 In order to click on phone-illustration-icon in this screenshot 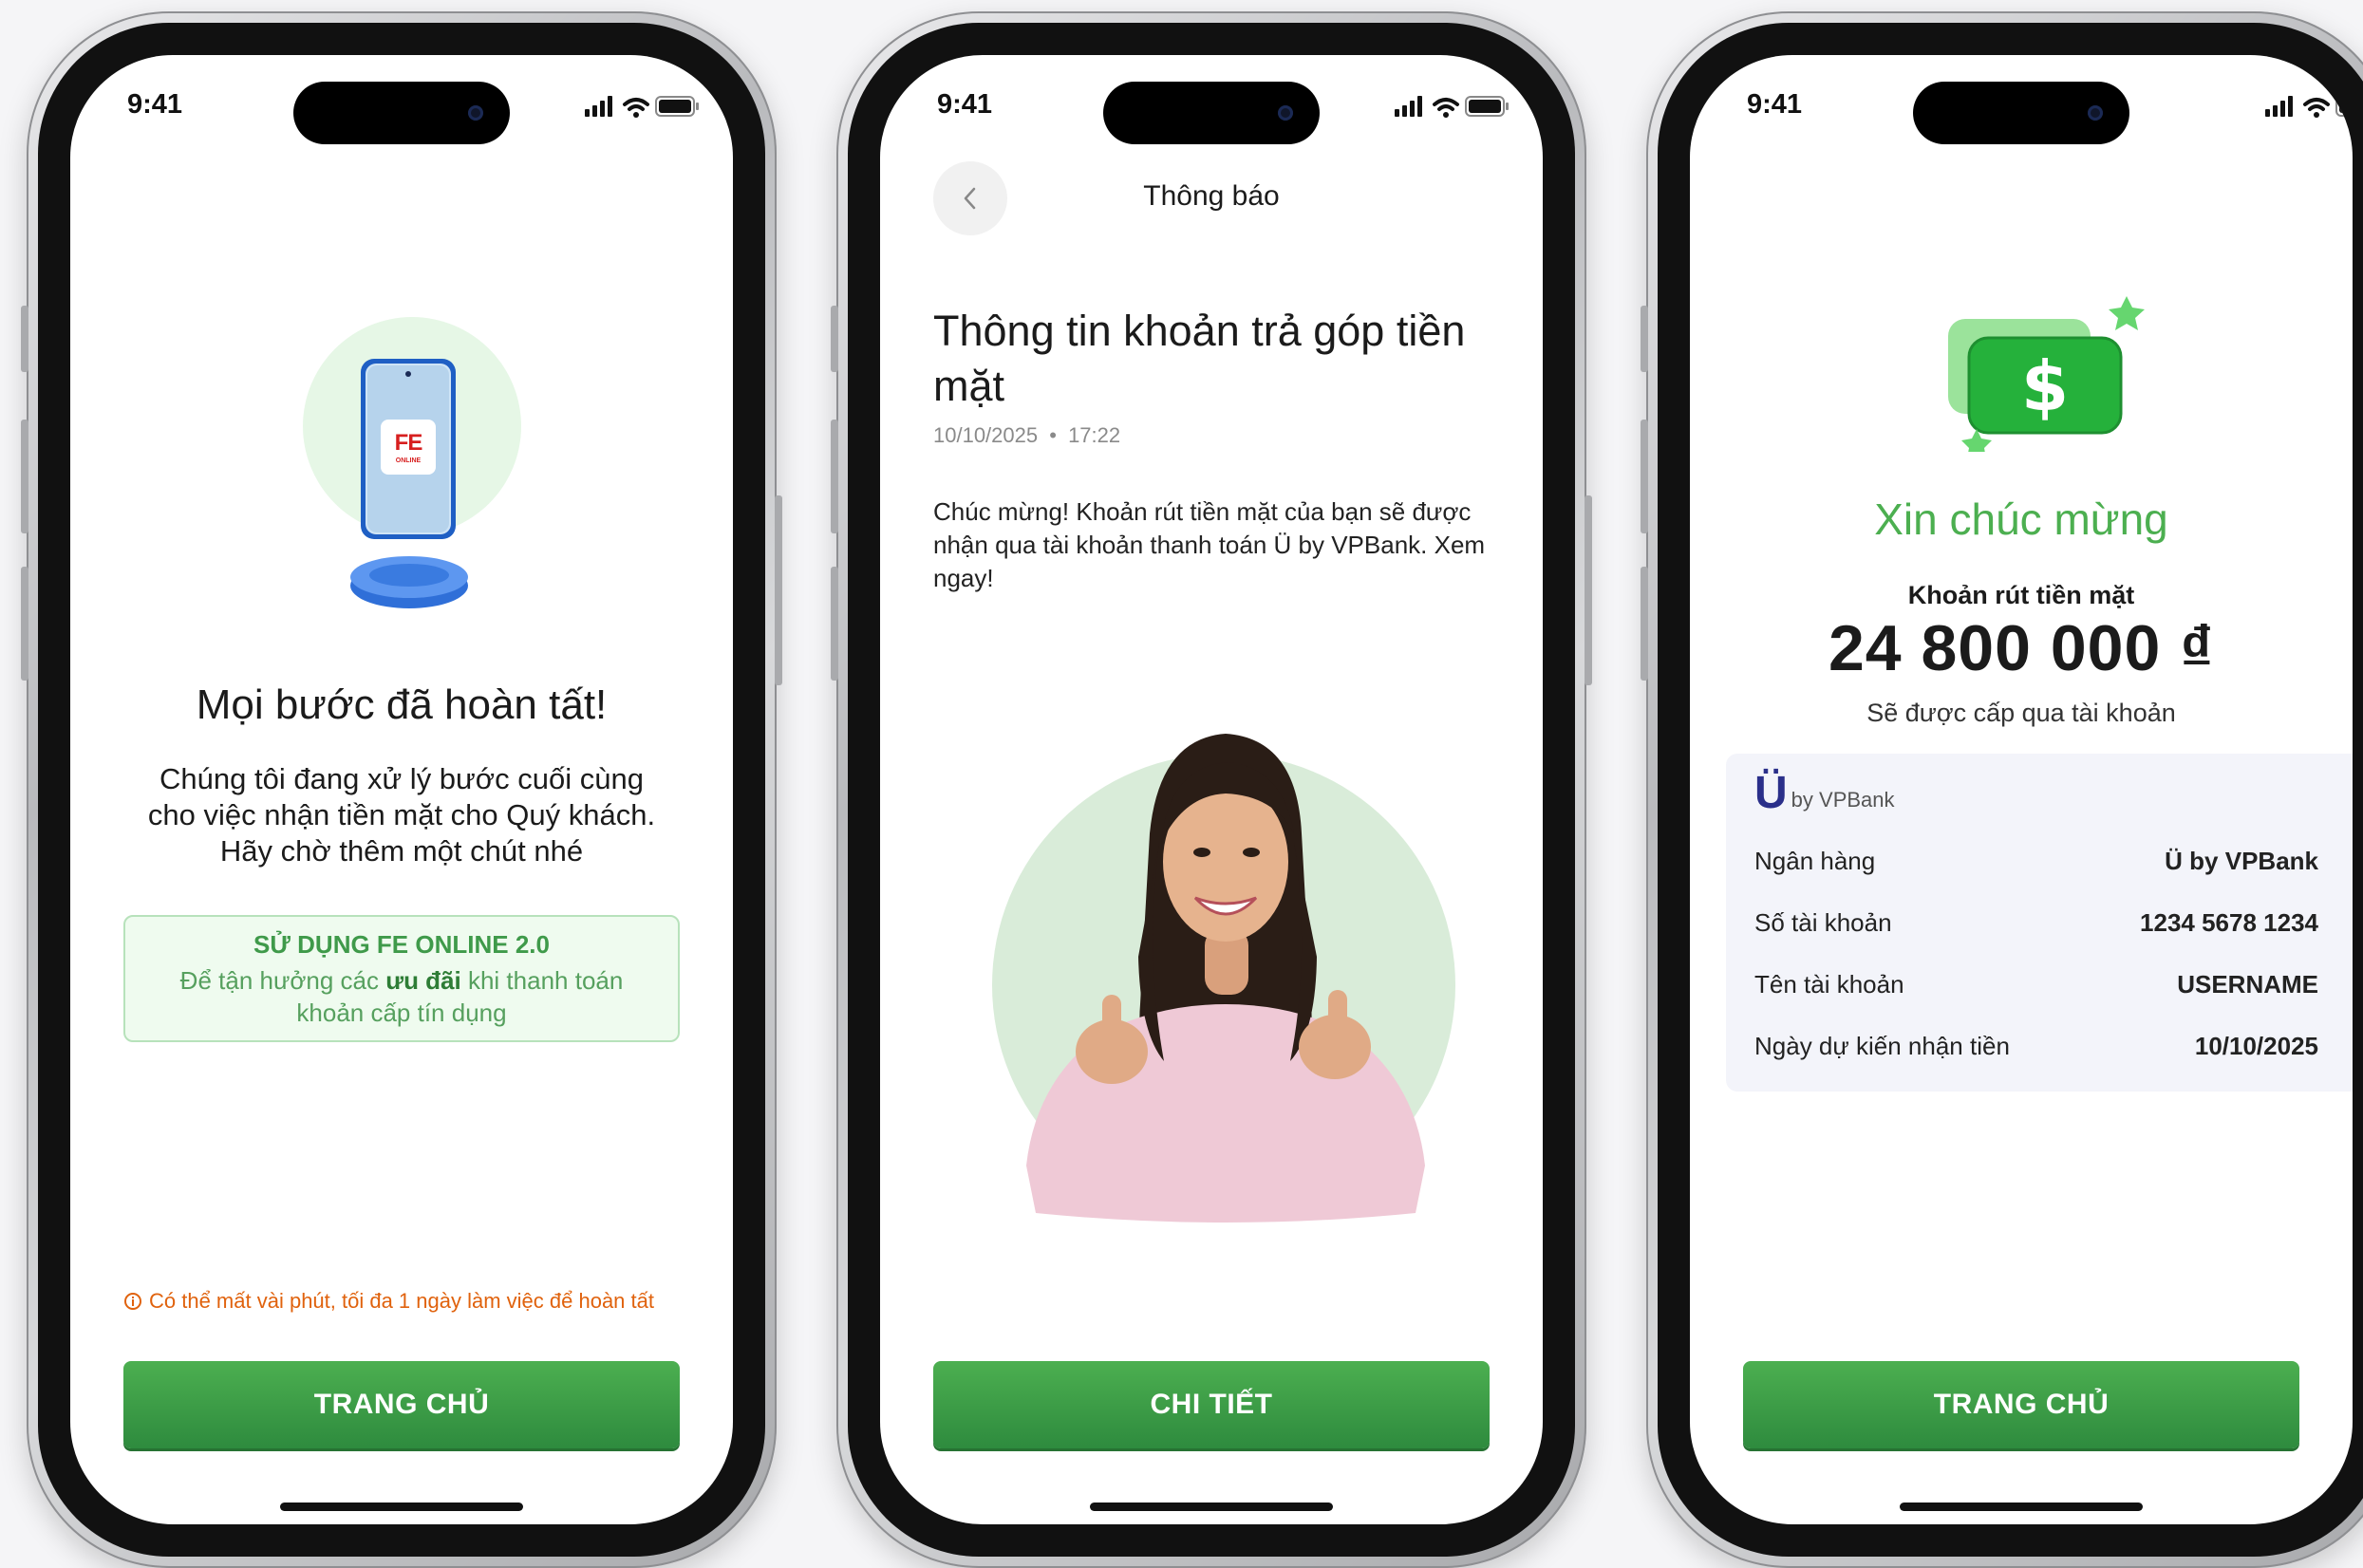, I will do `click(412, 462)`.